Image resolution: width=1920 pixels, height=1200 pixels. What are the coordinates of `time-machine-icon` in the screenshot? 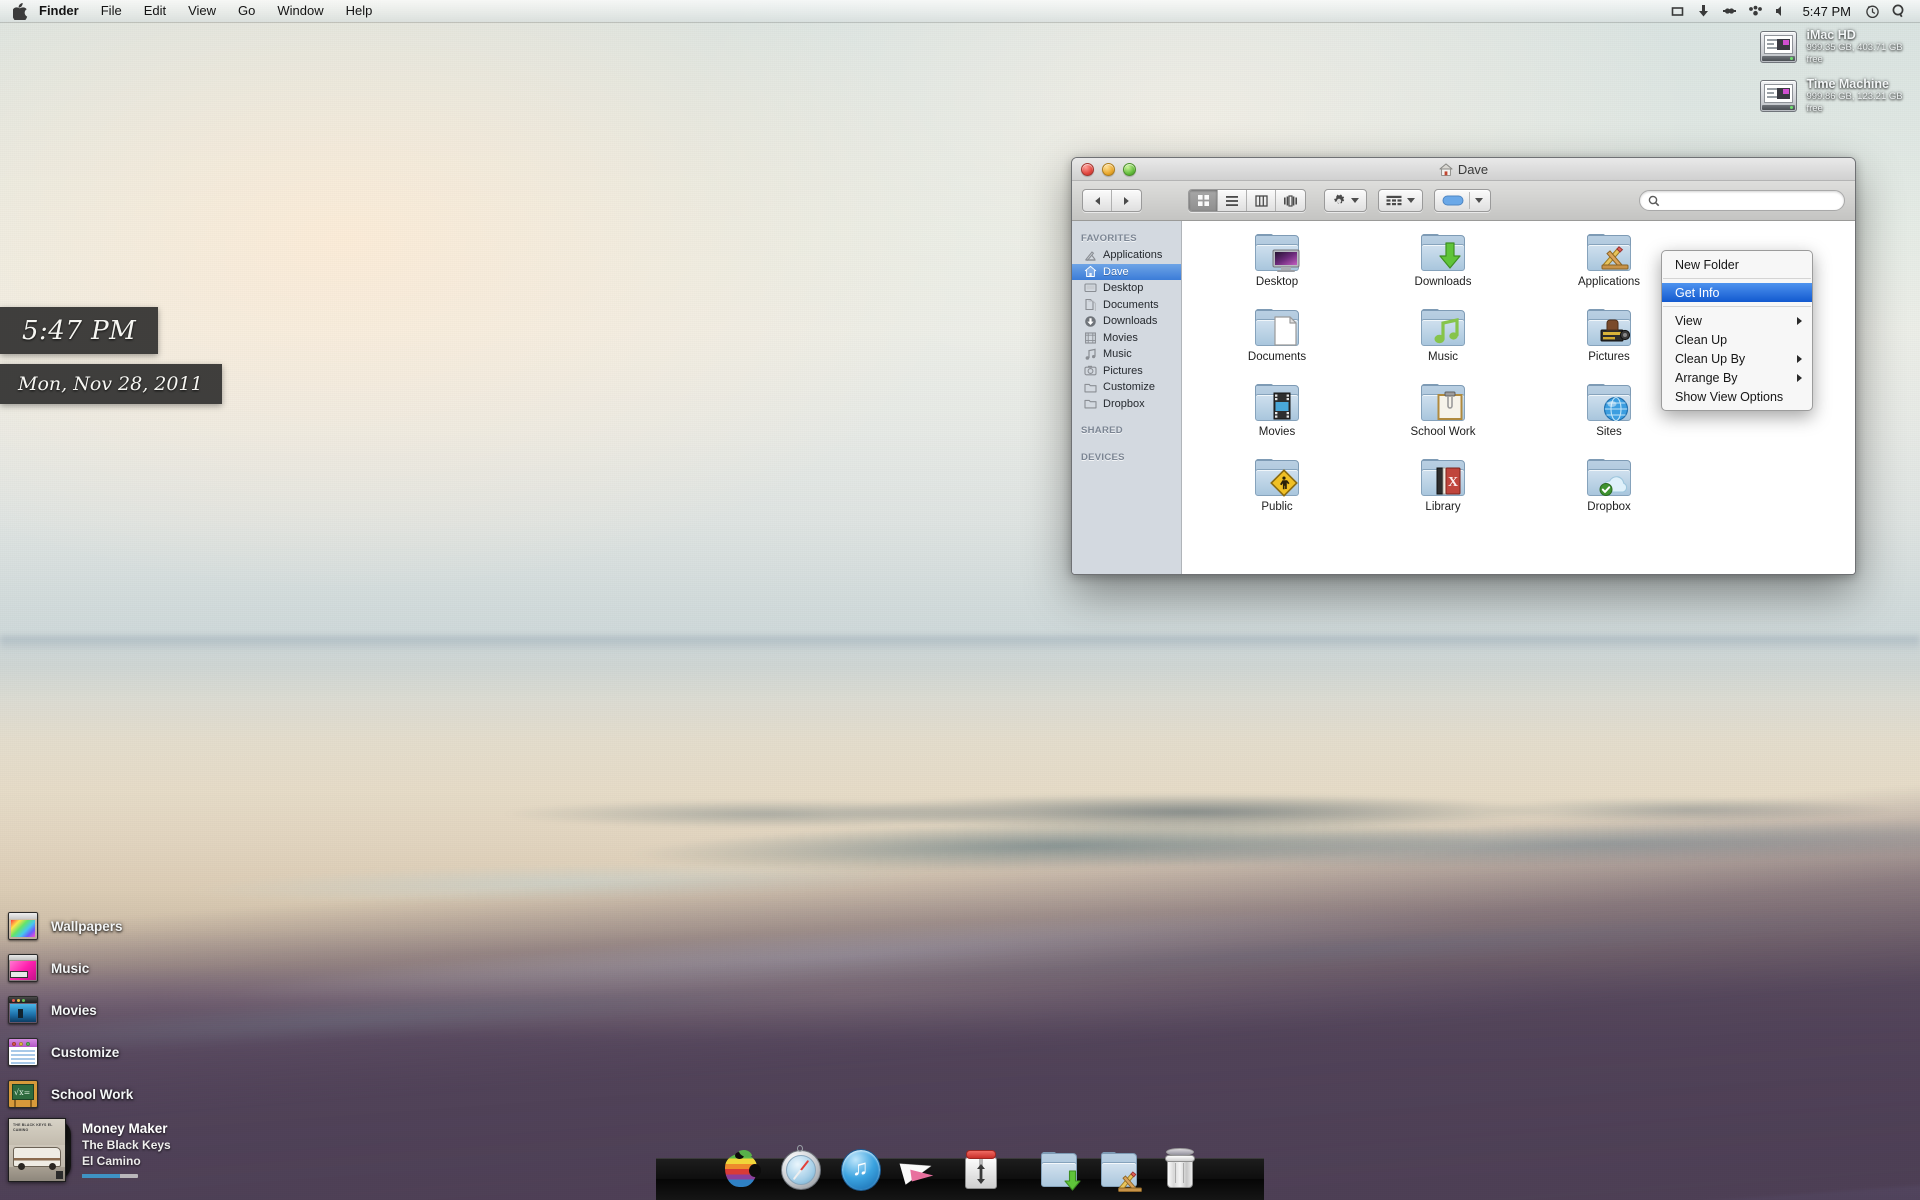 It's located at (1872, 11).